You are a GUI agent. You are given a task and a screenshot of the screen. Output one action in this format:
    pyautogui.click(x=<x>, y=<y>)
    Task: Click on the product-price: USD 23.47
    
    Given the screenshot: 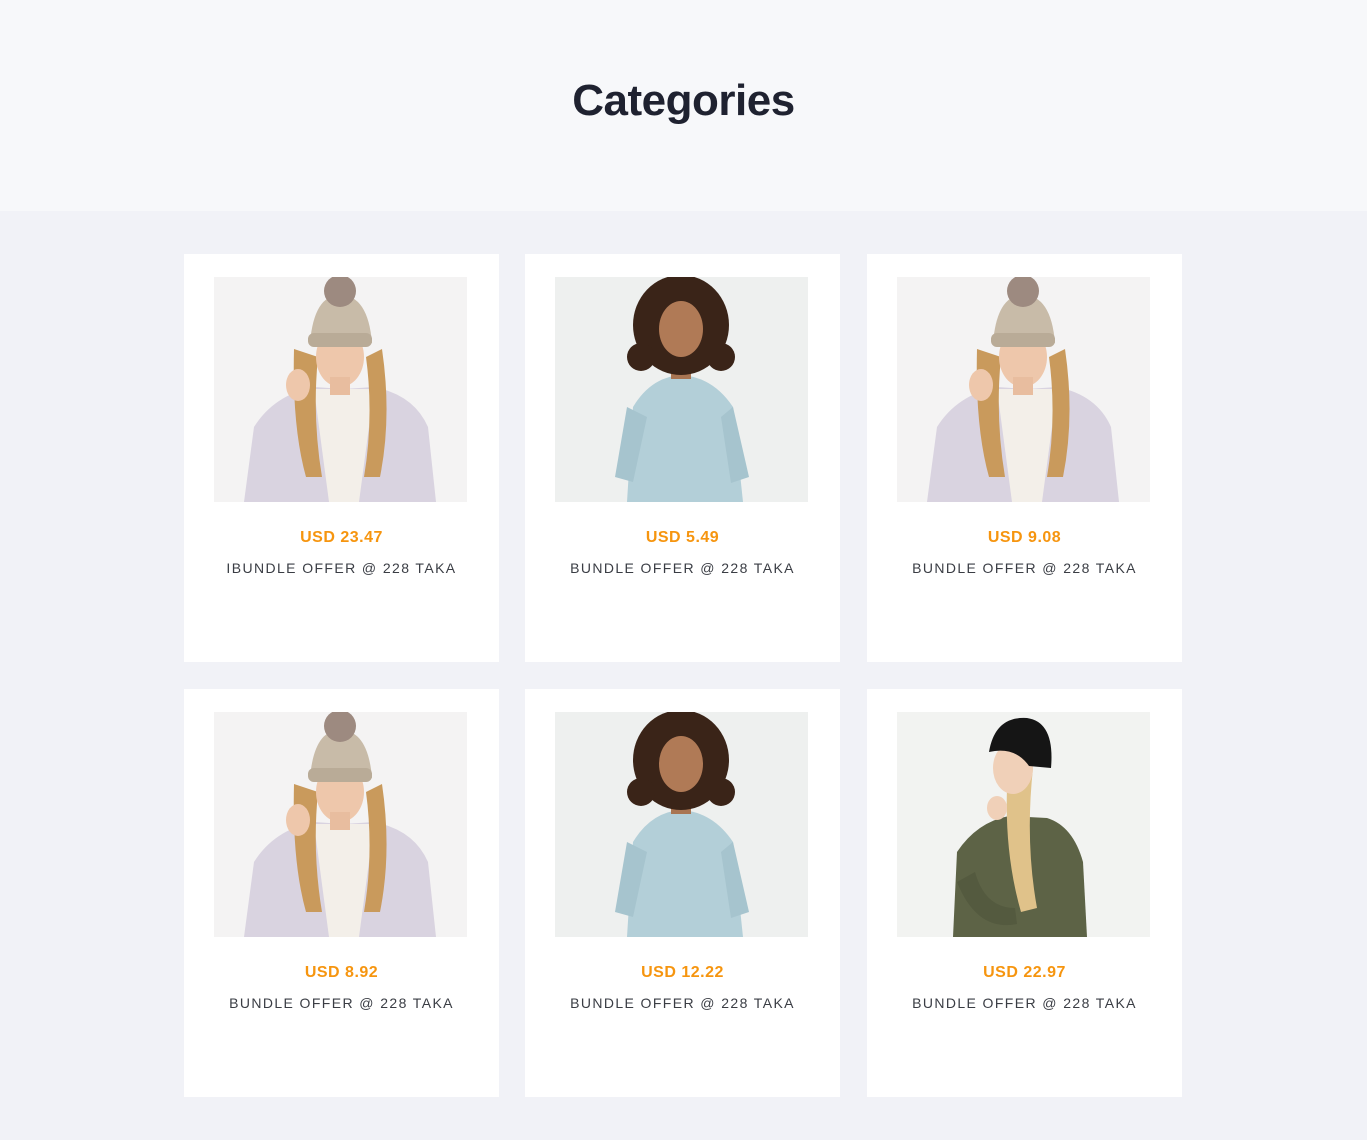 What is the action you would take?
    pyautogui.click(x=341, y=537)
    